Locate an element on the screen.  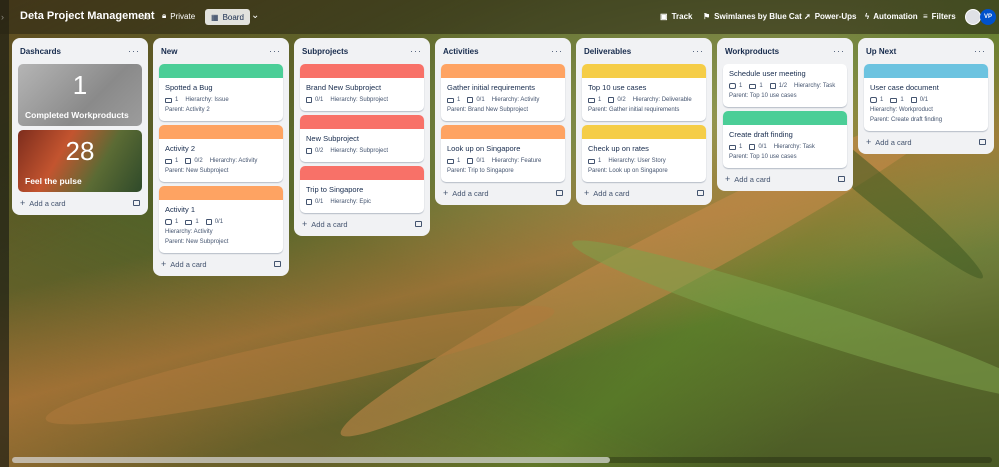
dashcard: 28 Feel the pulse is located at coordinates (80, 161).